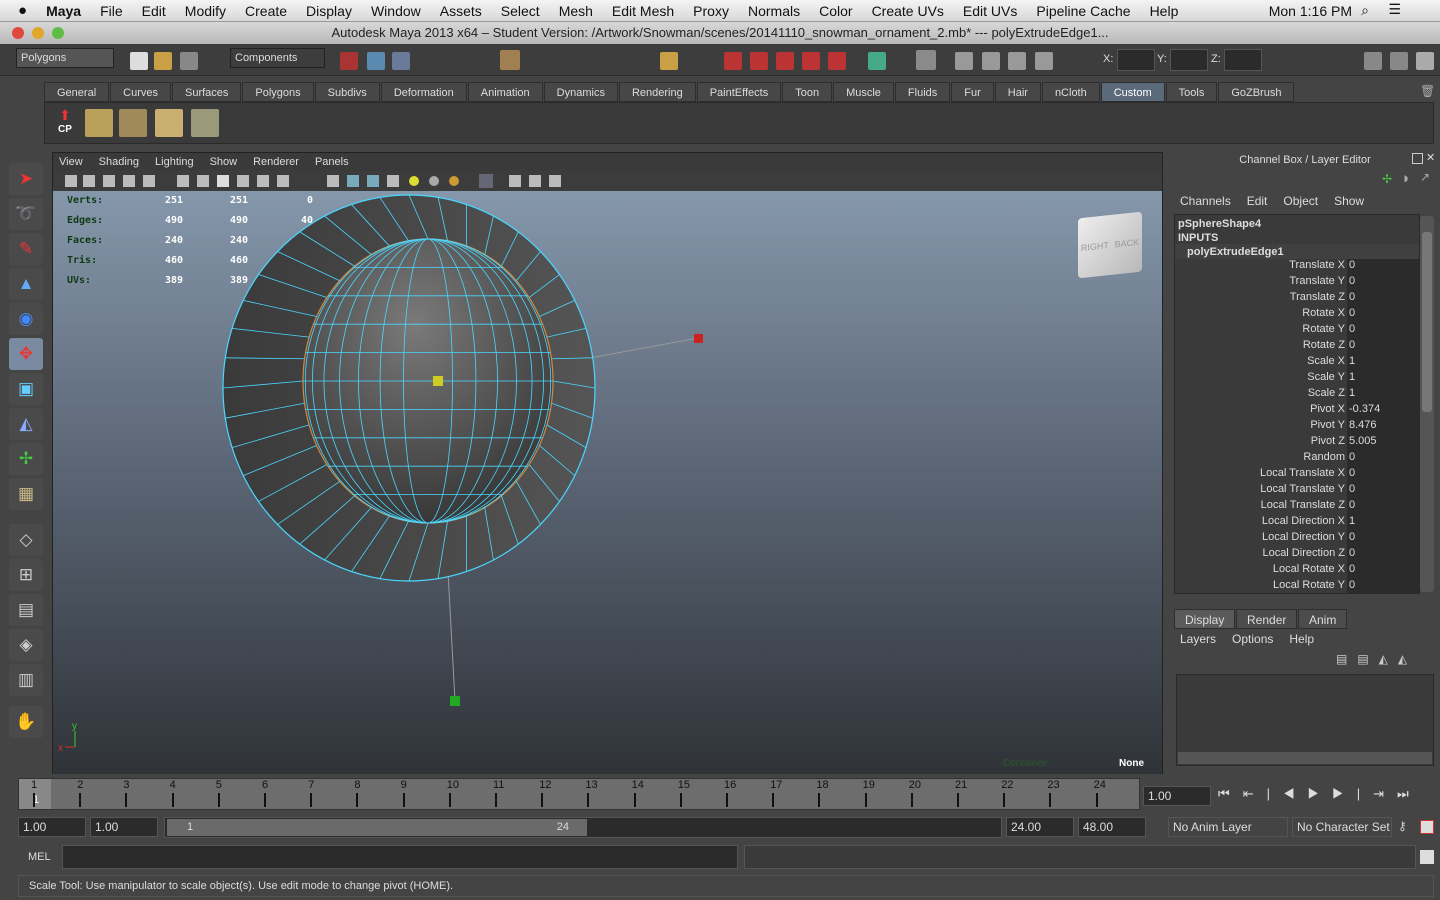 The height and width of the screenshot is (900, 1440). I want to click on attribute-row: Rotate X0, so click(1297, 315).